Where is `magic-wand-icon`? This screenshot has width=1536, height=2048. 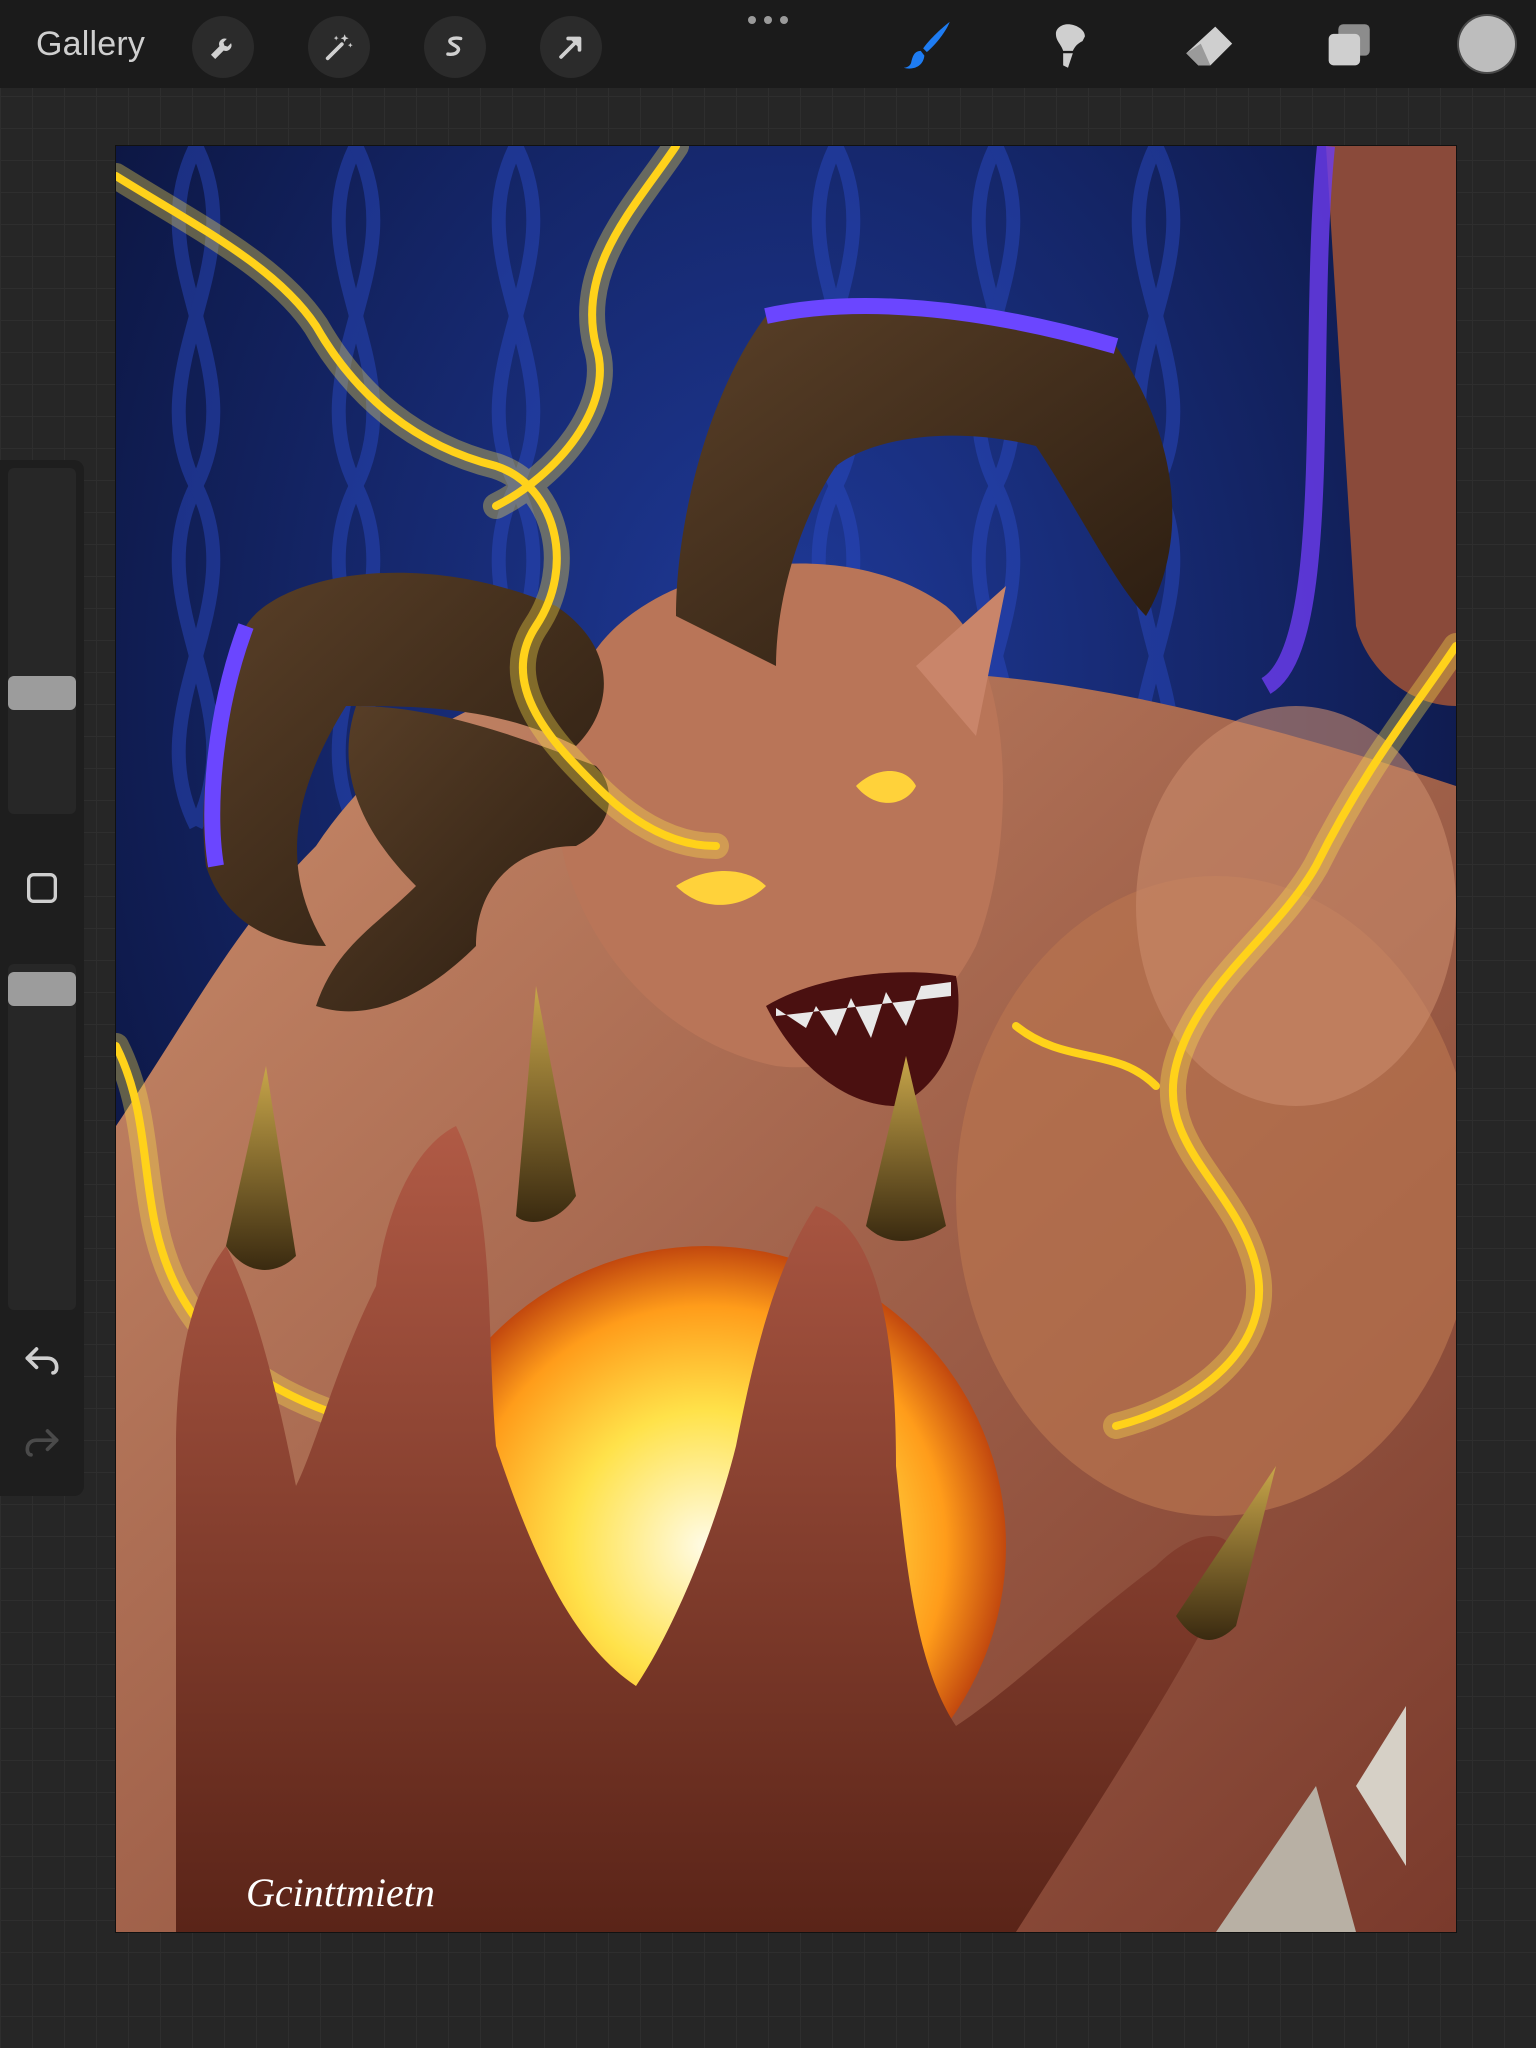
magic-wand-icon is located at coordinates (339, 47).